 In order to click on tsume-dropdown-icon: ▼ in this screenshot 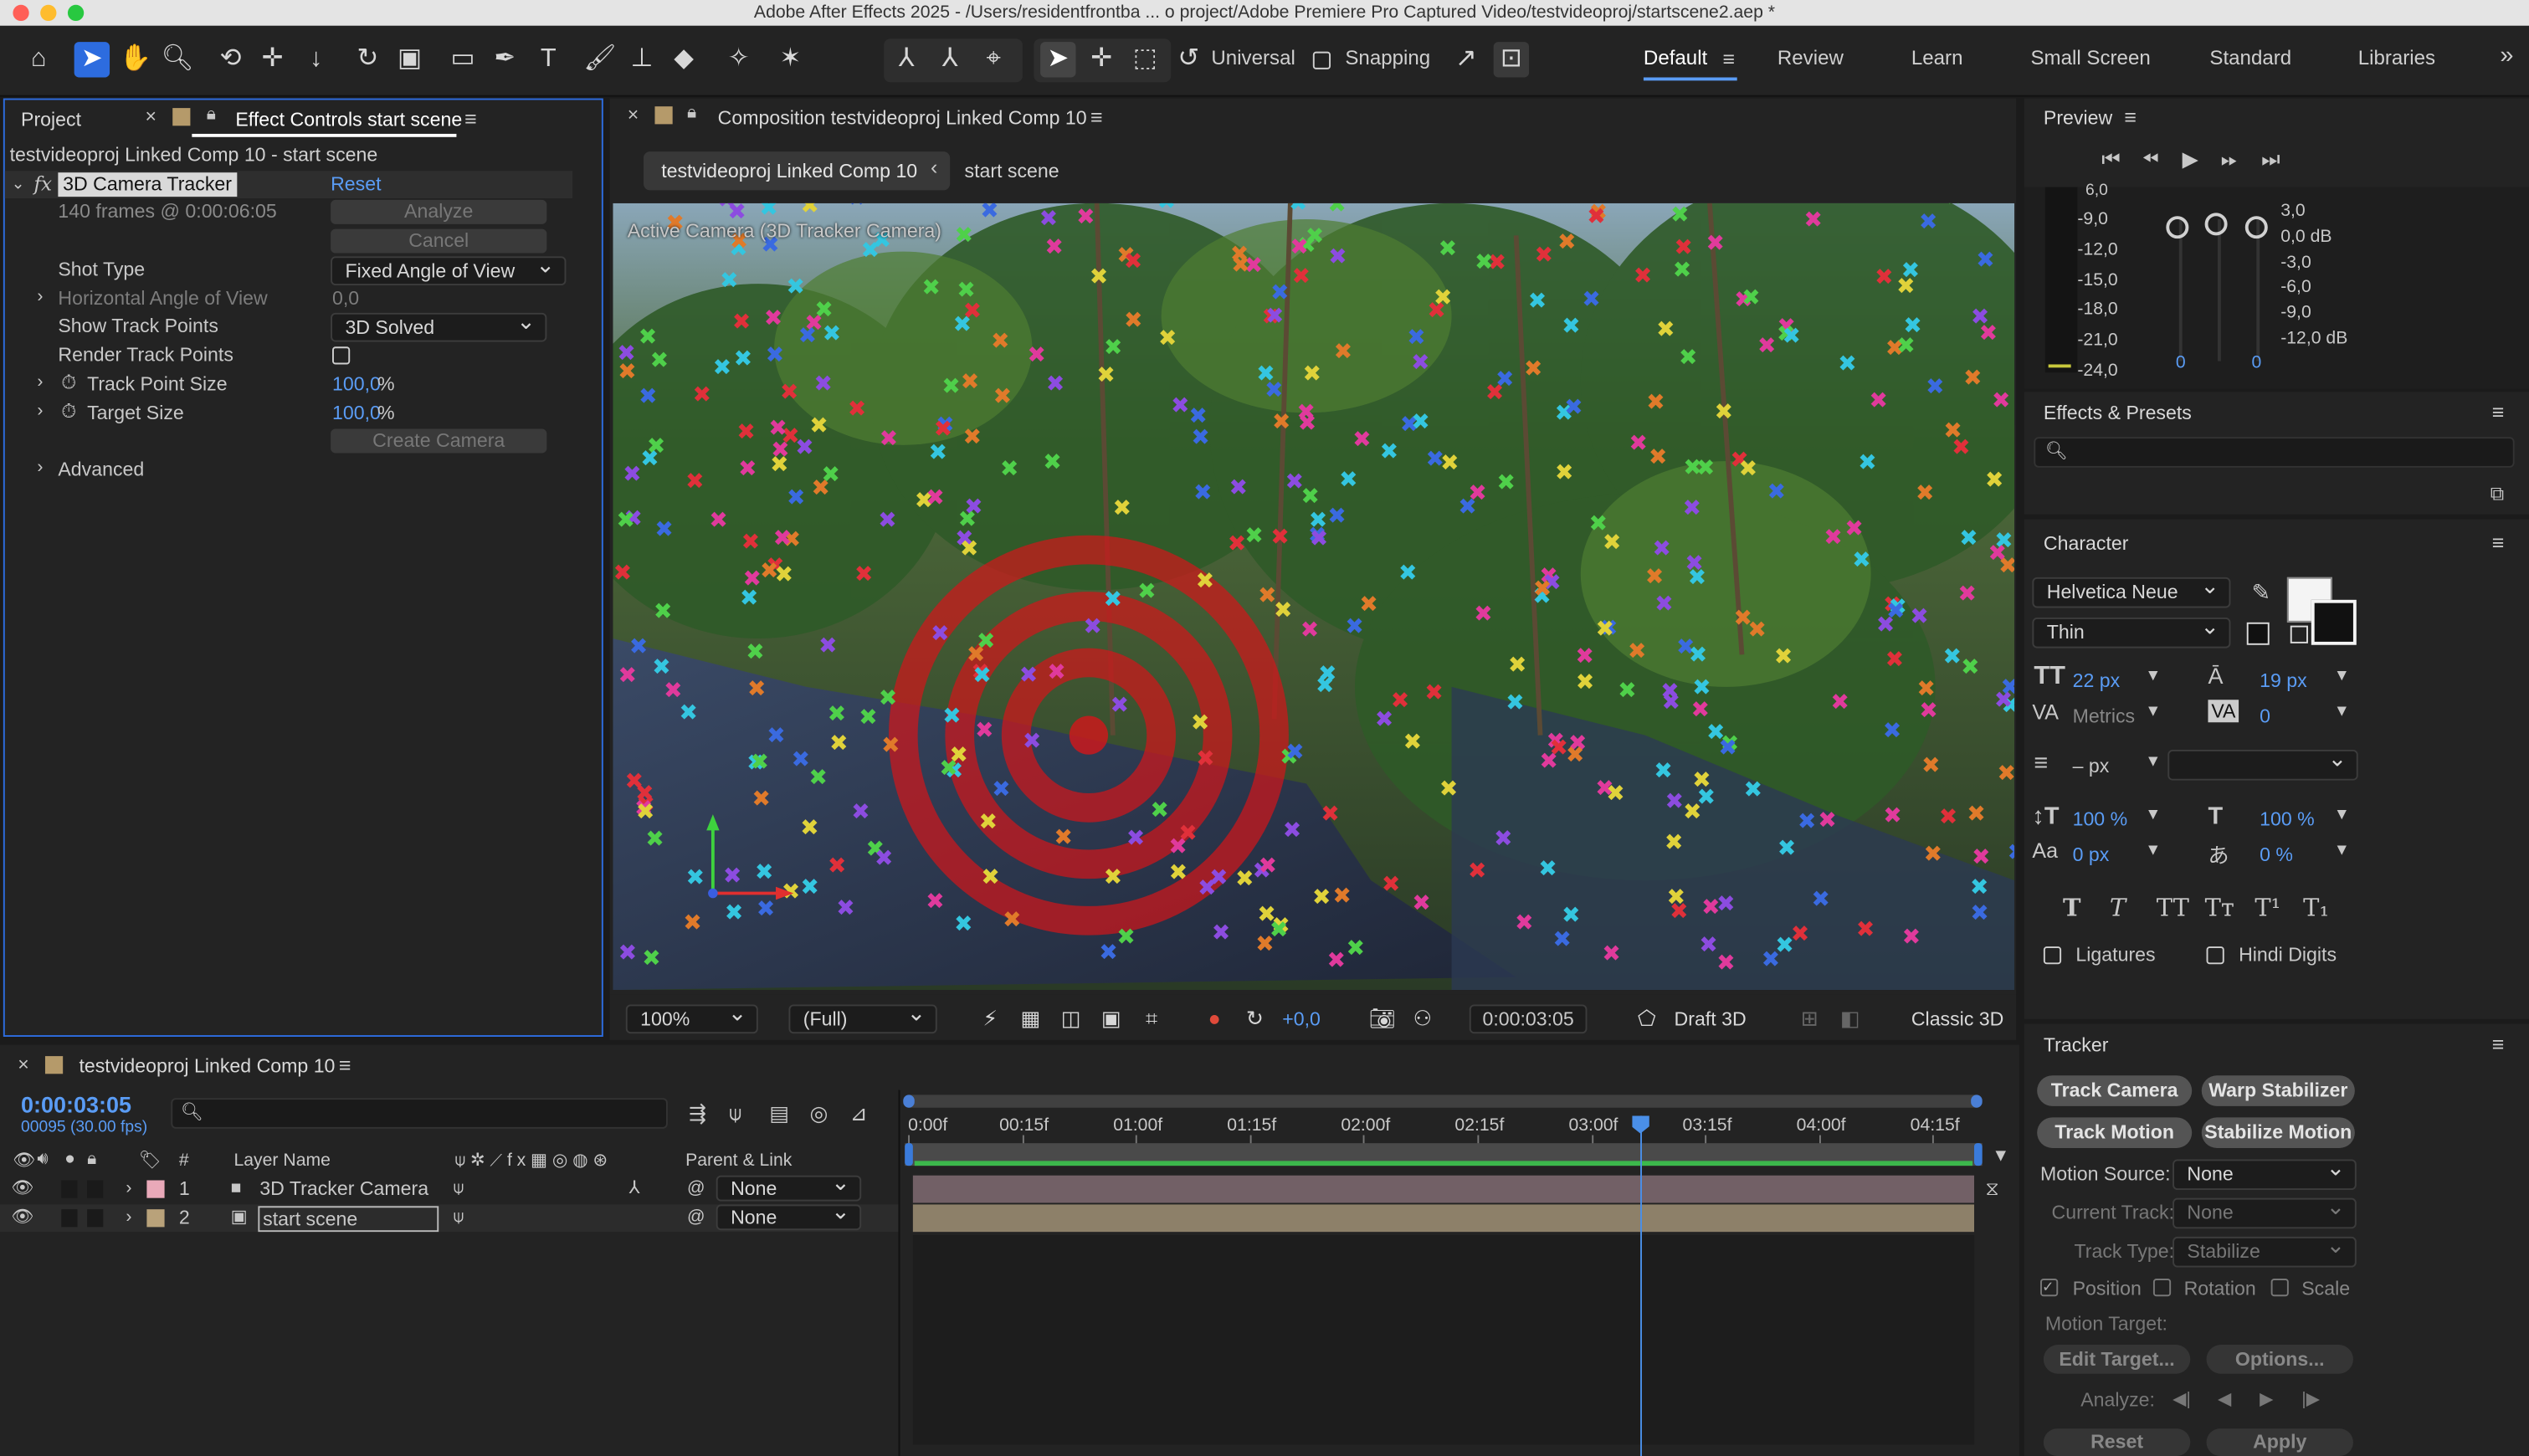, I will do `click(2342, 850)`.